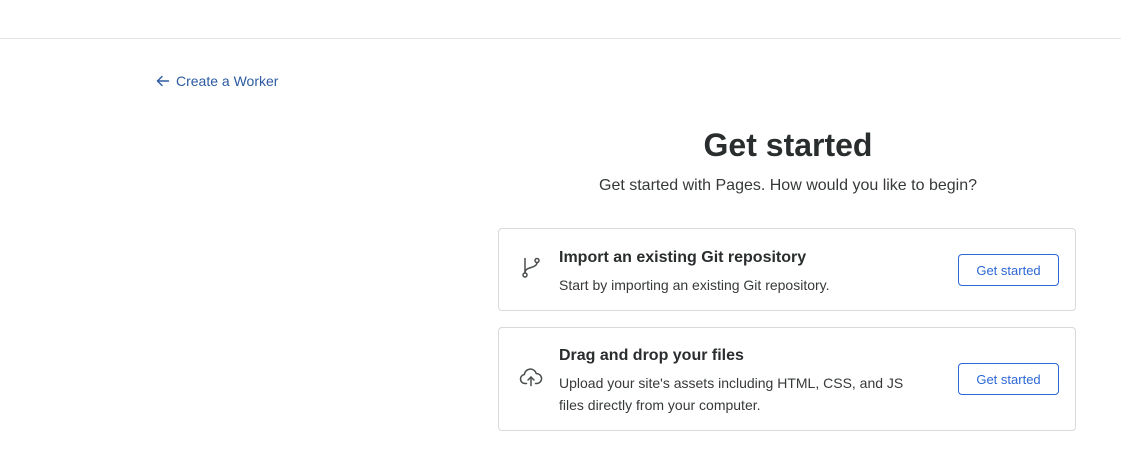  I want to click on top-bar, so click(560, 19).